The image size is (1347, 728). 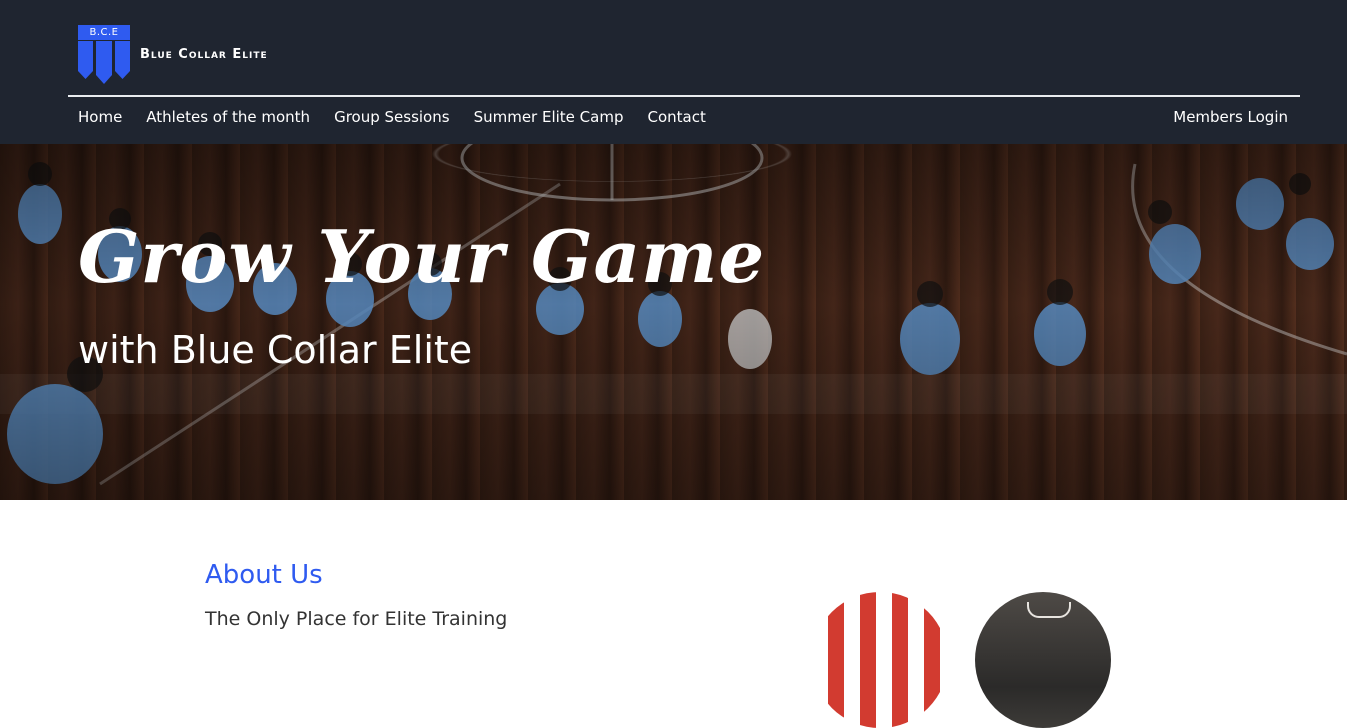 I want to click on about-subtitle: The Only Place for Elite Training, so click(x=356, y=619).